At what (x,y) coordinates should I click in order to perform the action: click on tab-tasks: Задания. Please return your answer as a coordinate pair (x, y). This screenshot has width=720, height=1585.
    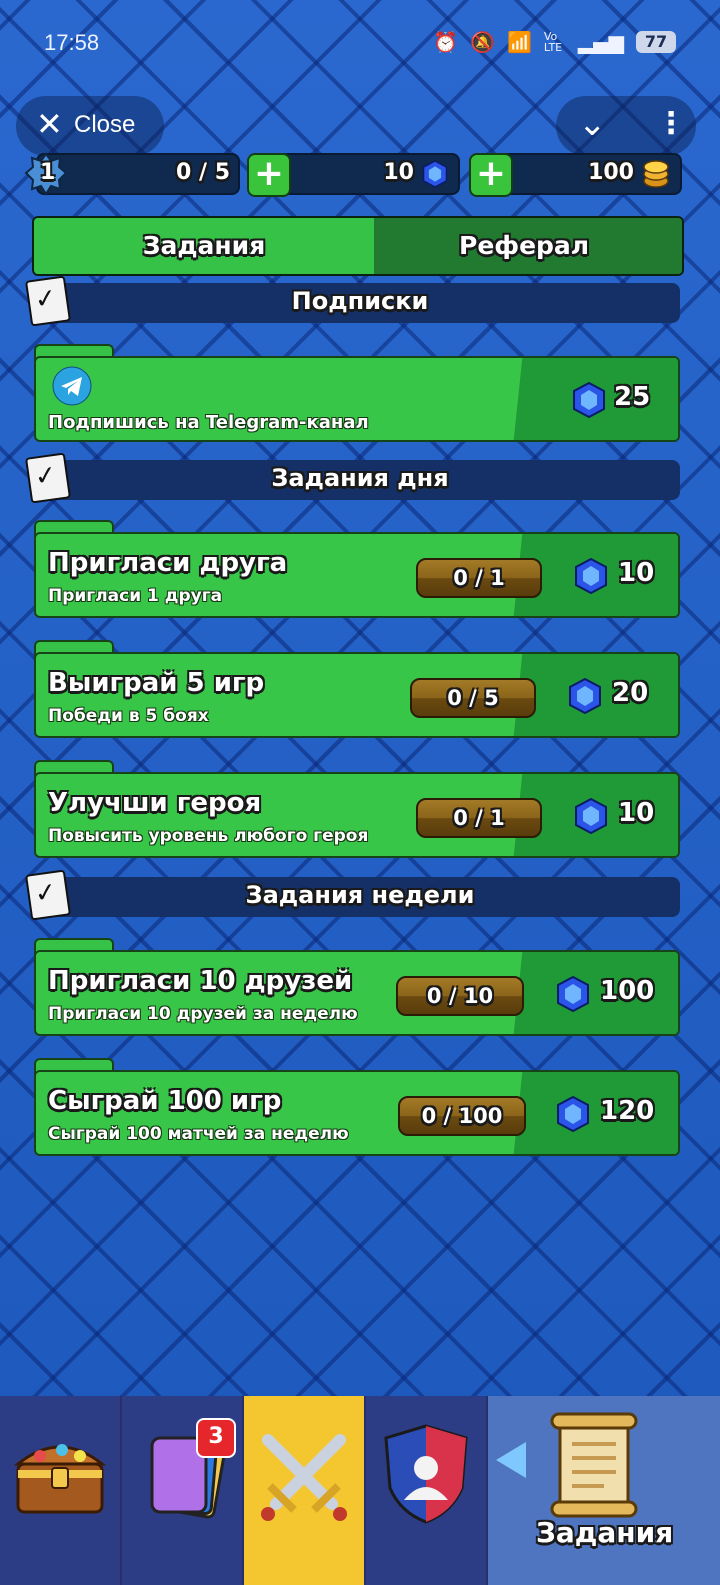
    Looking at the image, I should click on (204, 246).